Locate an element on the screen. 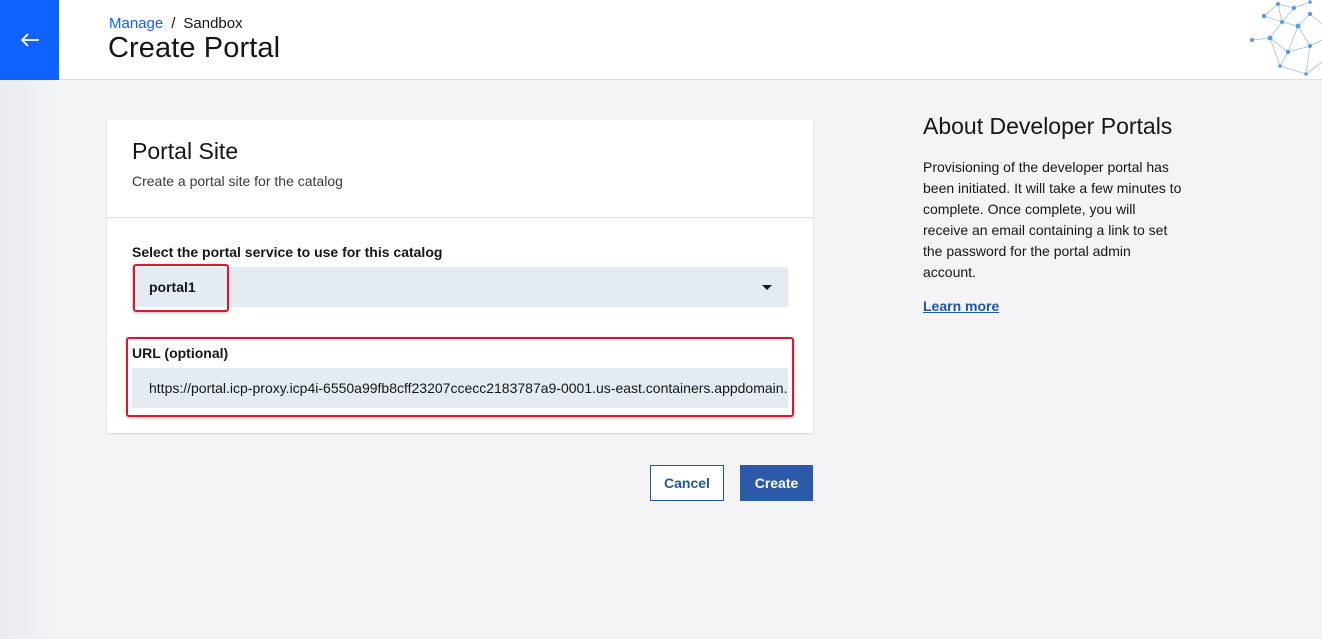 This screenshot has height=639, width=1322. portal-service-select: portal1 is located at coordinates (460, 287).